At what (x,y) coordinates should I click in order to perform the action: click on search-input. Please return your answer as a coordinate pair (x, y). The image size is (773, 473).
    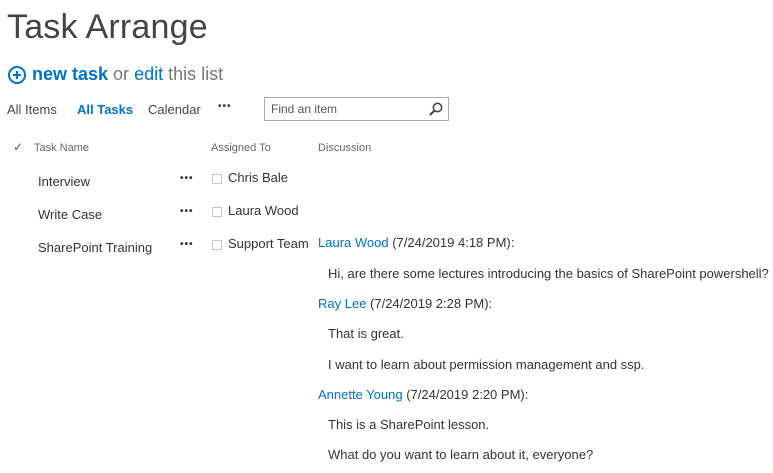
    Looking at the image, I should click on (350, 109).